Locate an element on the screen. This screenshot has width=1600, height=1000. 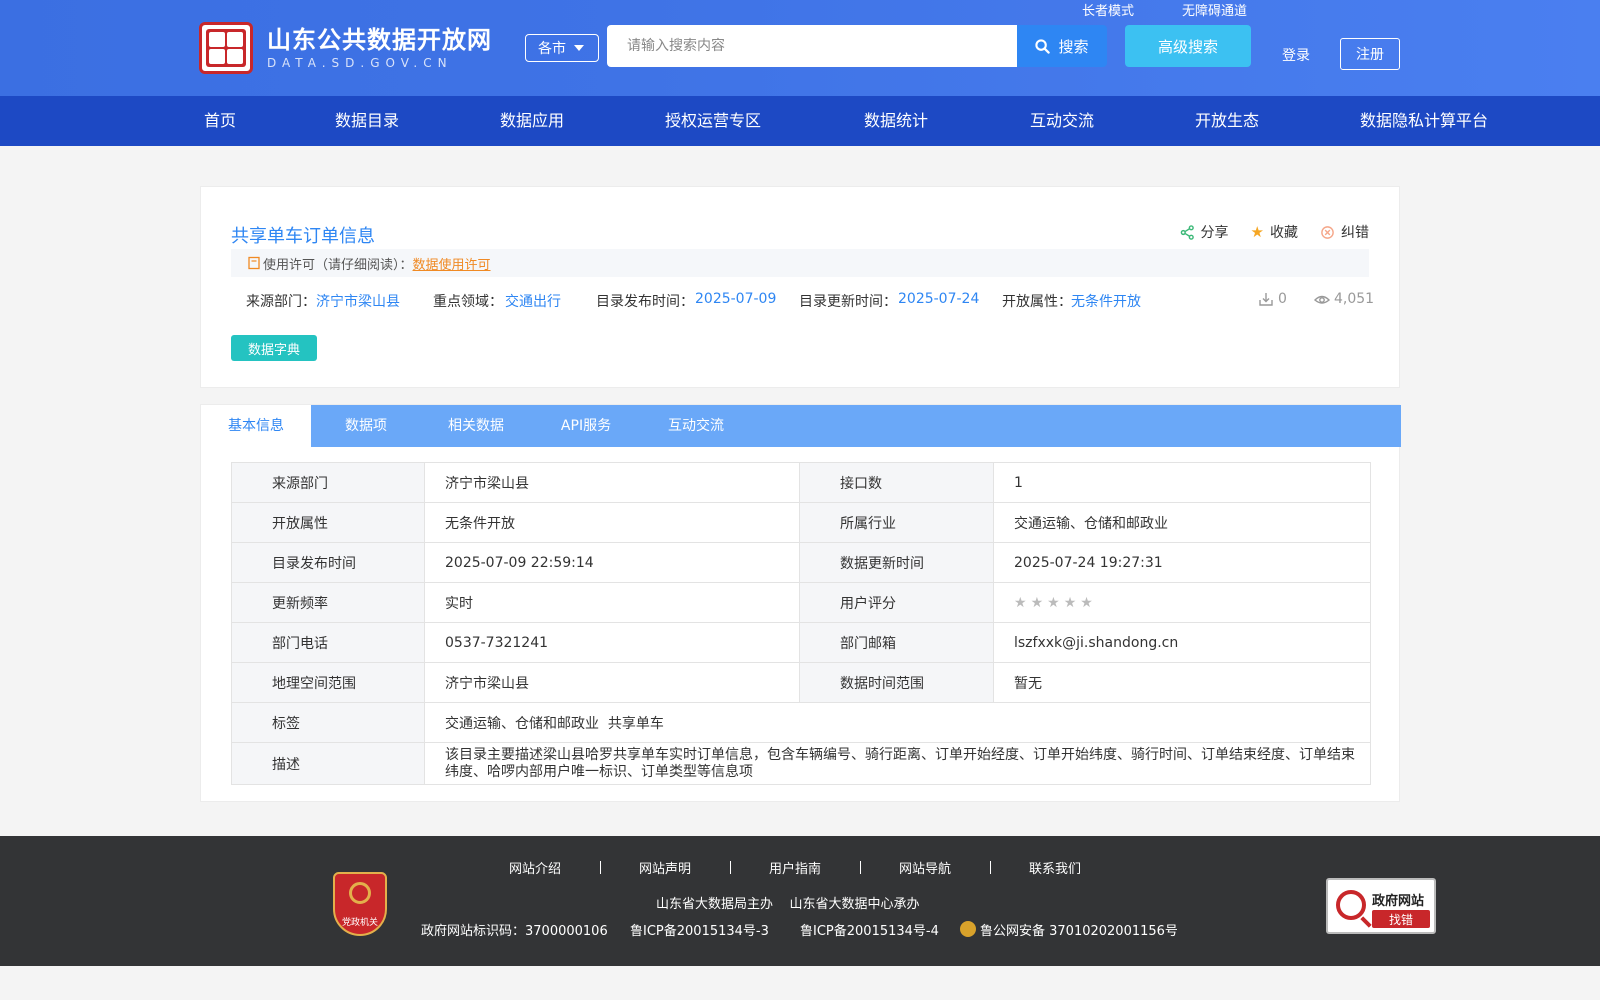
table-value: 实时 is located at coordinates (612, 602).